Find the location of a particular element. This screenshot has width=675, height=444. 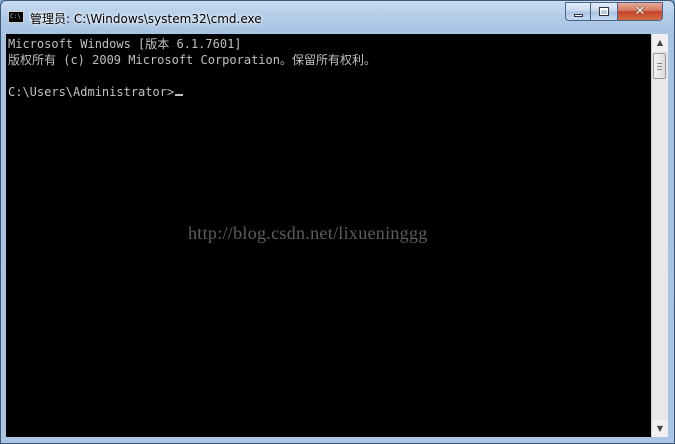

scroll-up-icon: ▲ is located at coordinates (660, 42).